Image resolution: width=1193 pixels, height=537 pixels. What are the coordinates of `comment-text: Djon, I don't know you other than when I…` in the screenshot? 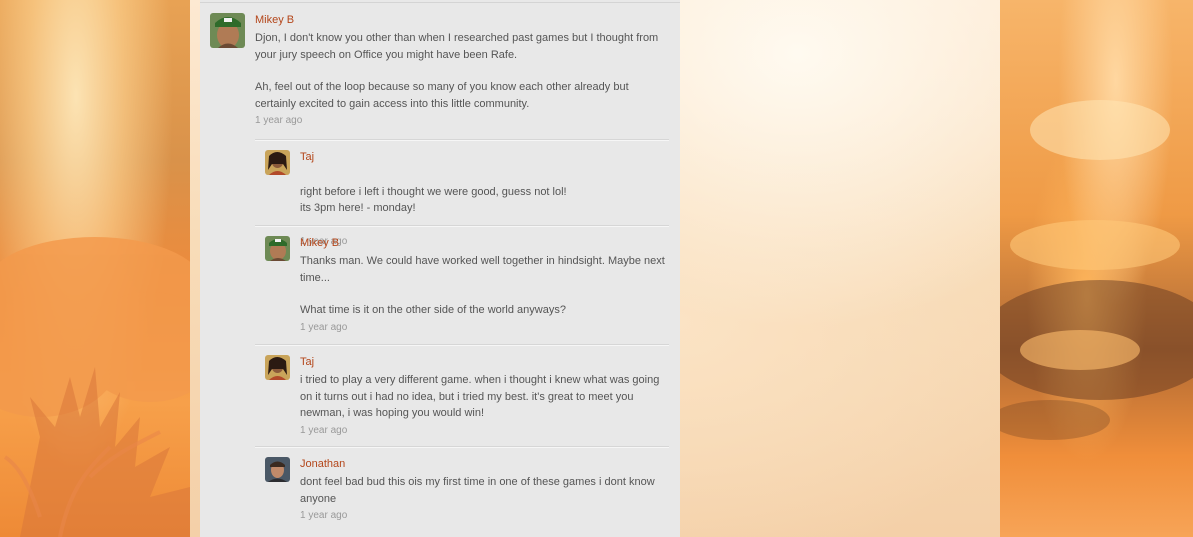 It's located at (457, 46).